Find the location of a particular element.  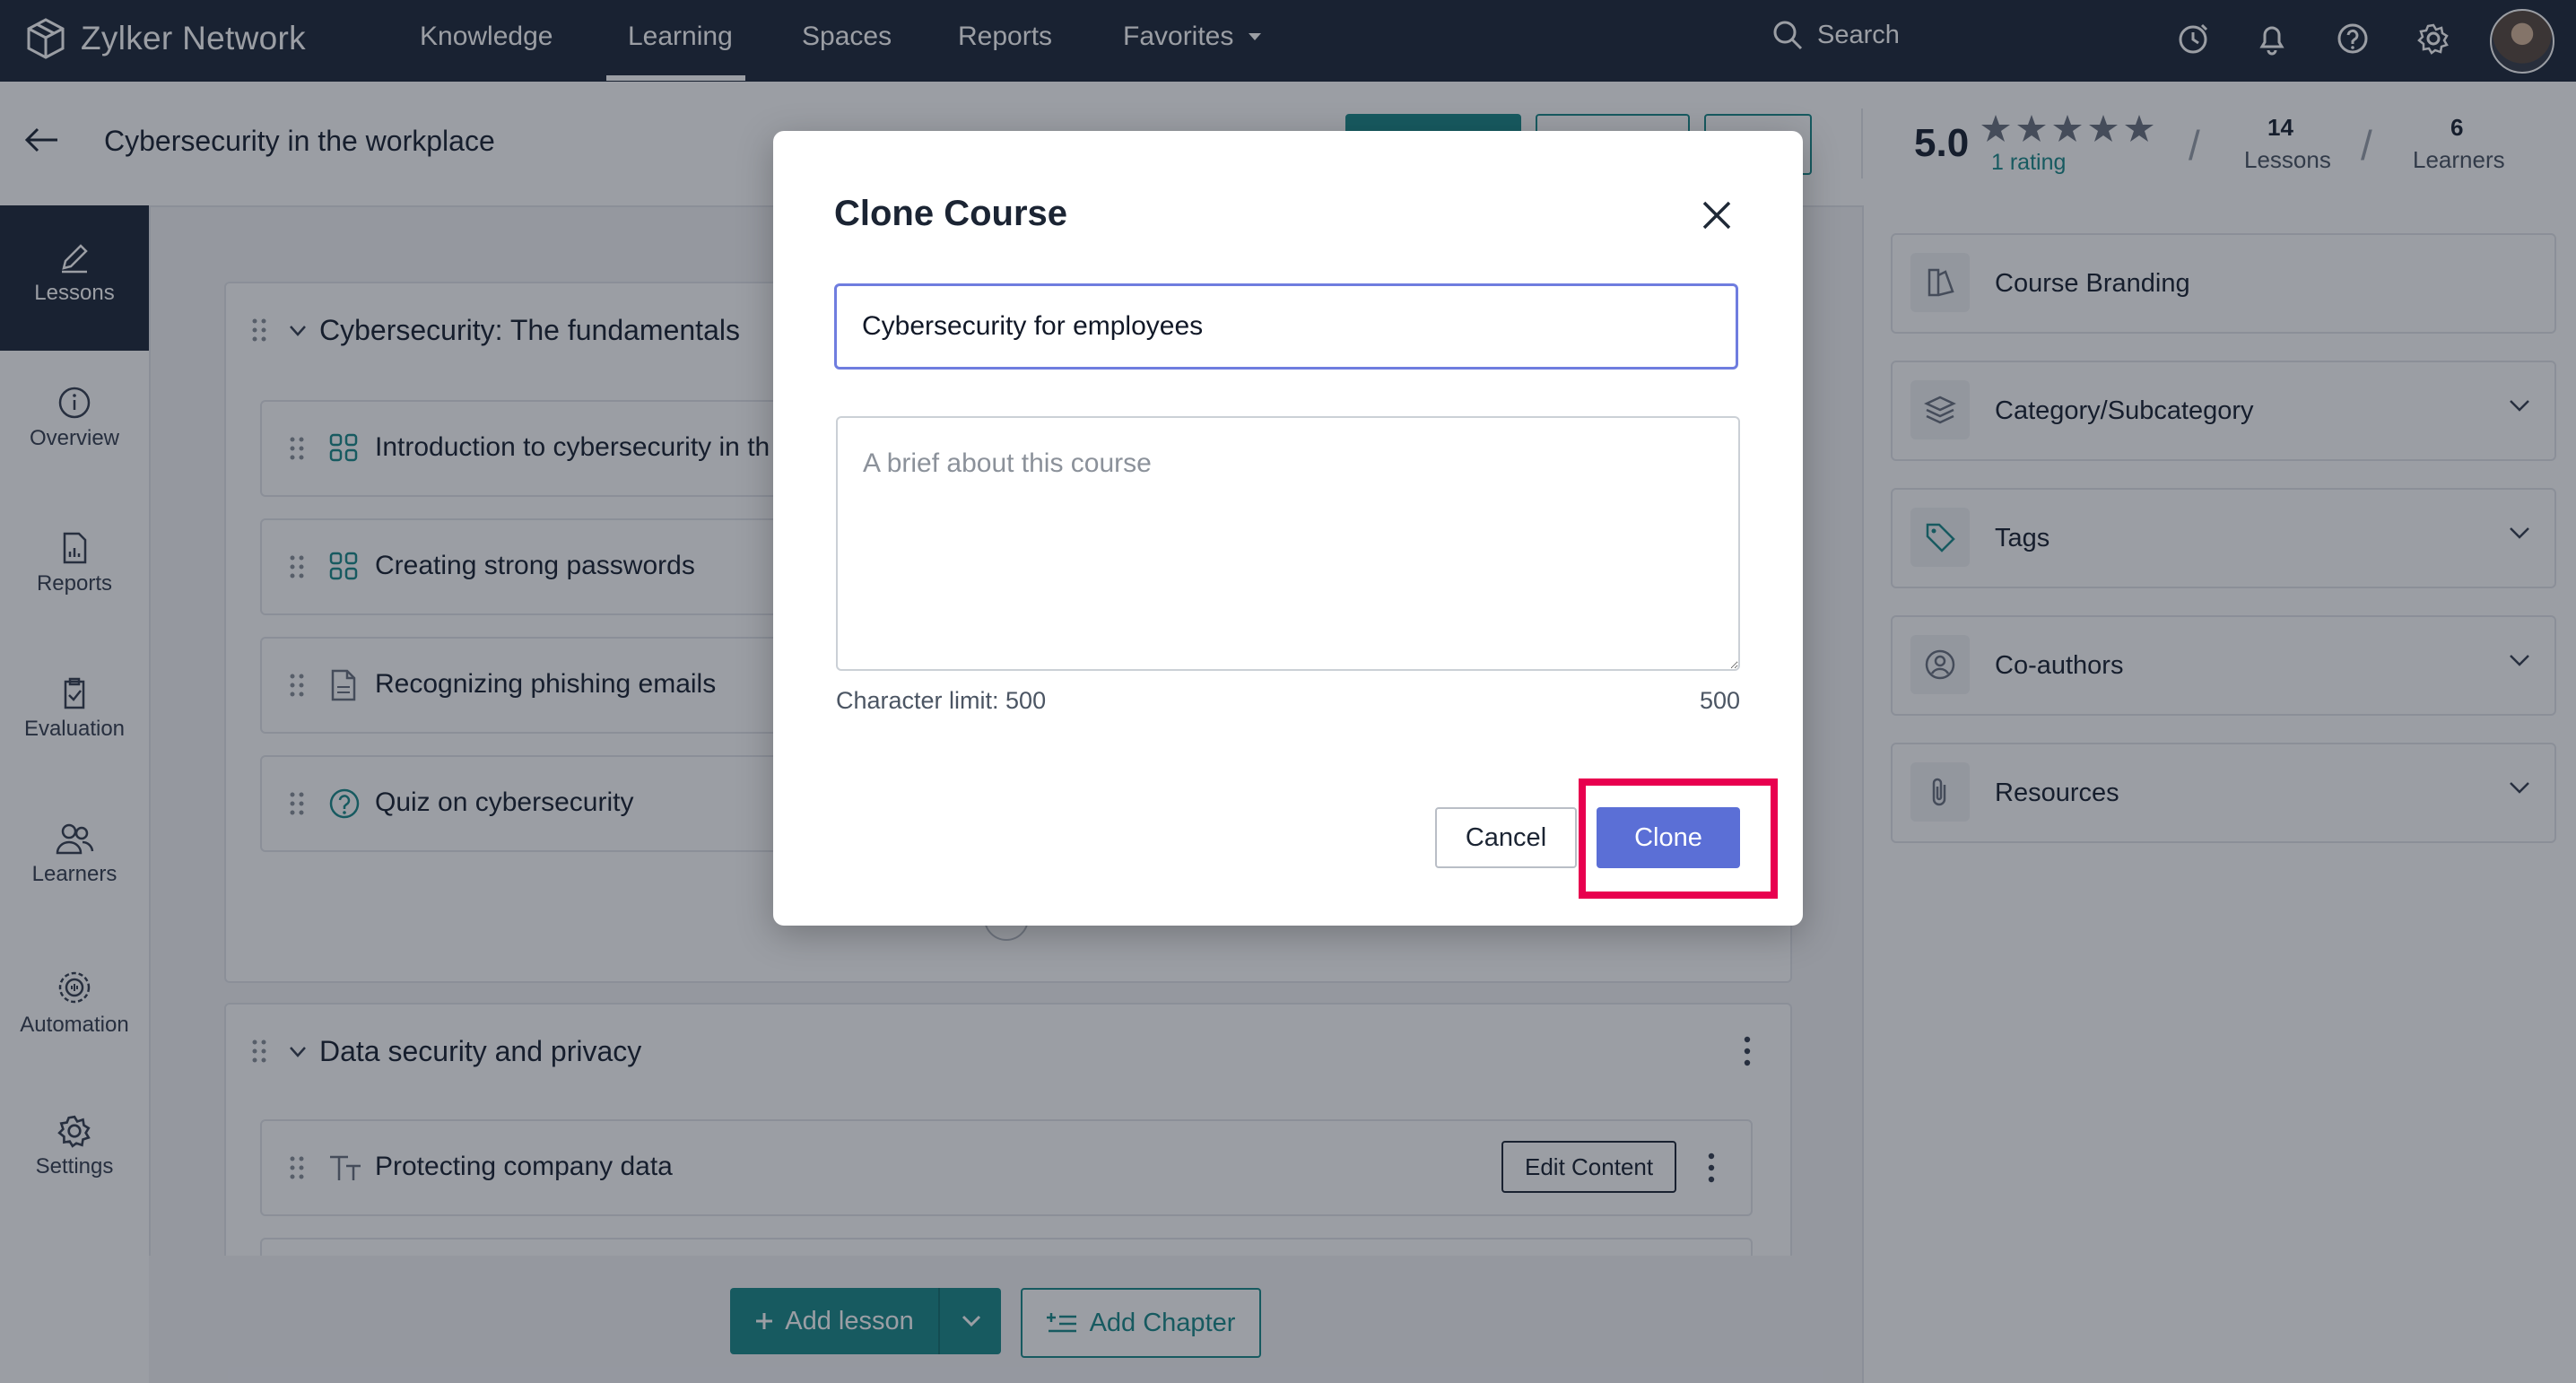

course-name-input is located at coordinates (1286, 326).